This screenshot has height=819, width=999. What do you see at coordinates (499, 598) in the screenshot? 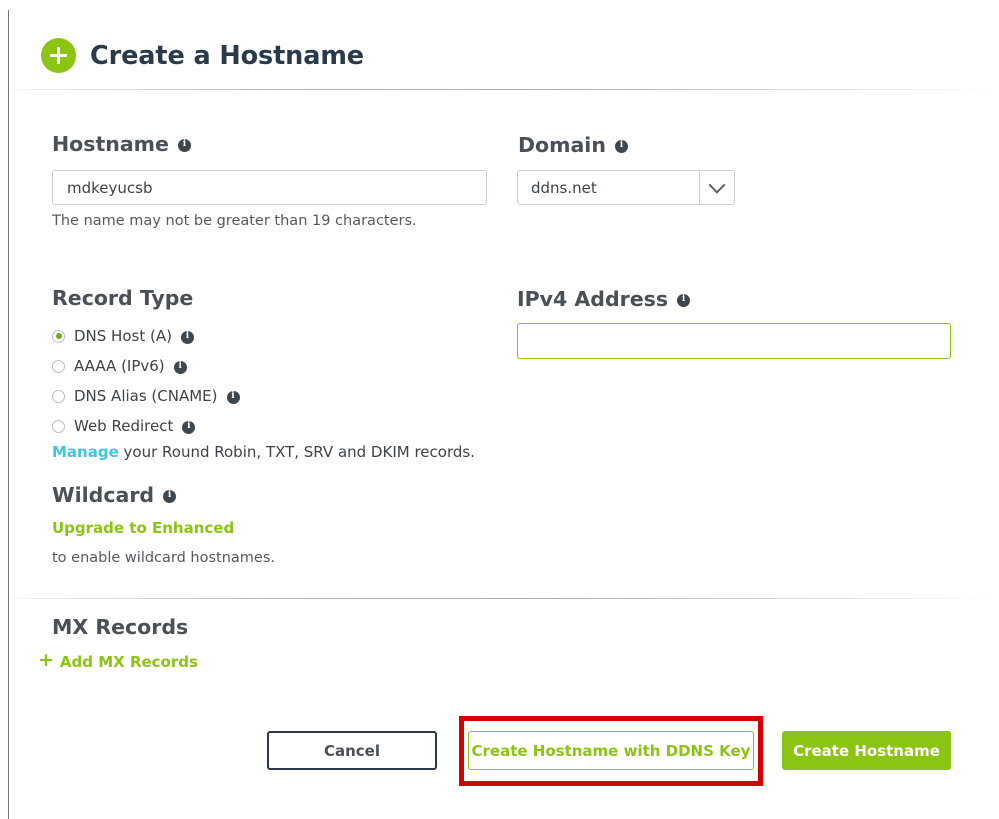
I see `section-divider` at bounding box center [499, 598].